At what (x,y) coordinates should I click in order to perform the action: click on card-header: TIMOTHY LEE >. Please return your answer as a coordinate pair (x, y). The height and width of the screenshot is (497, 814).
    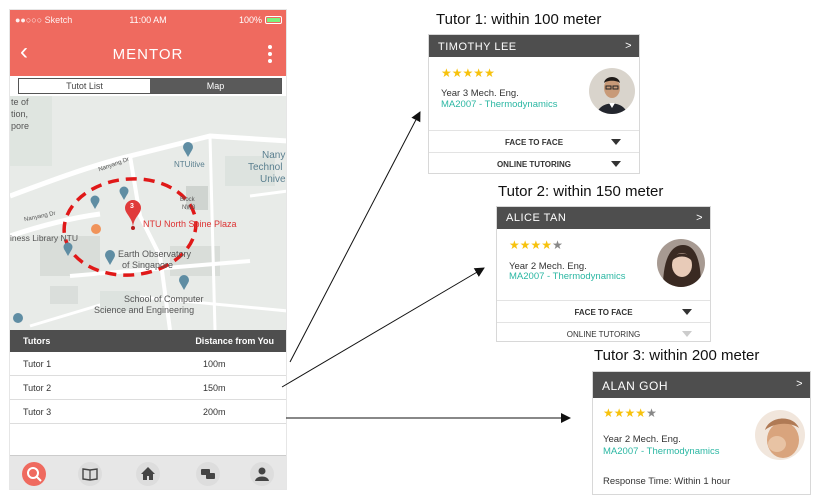
    Looking at the image, I should click on (534, 46).